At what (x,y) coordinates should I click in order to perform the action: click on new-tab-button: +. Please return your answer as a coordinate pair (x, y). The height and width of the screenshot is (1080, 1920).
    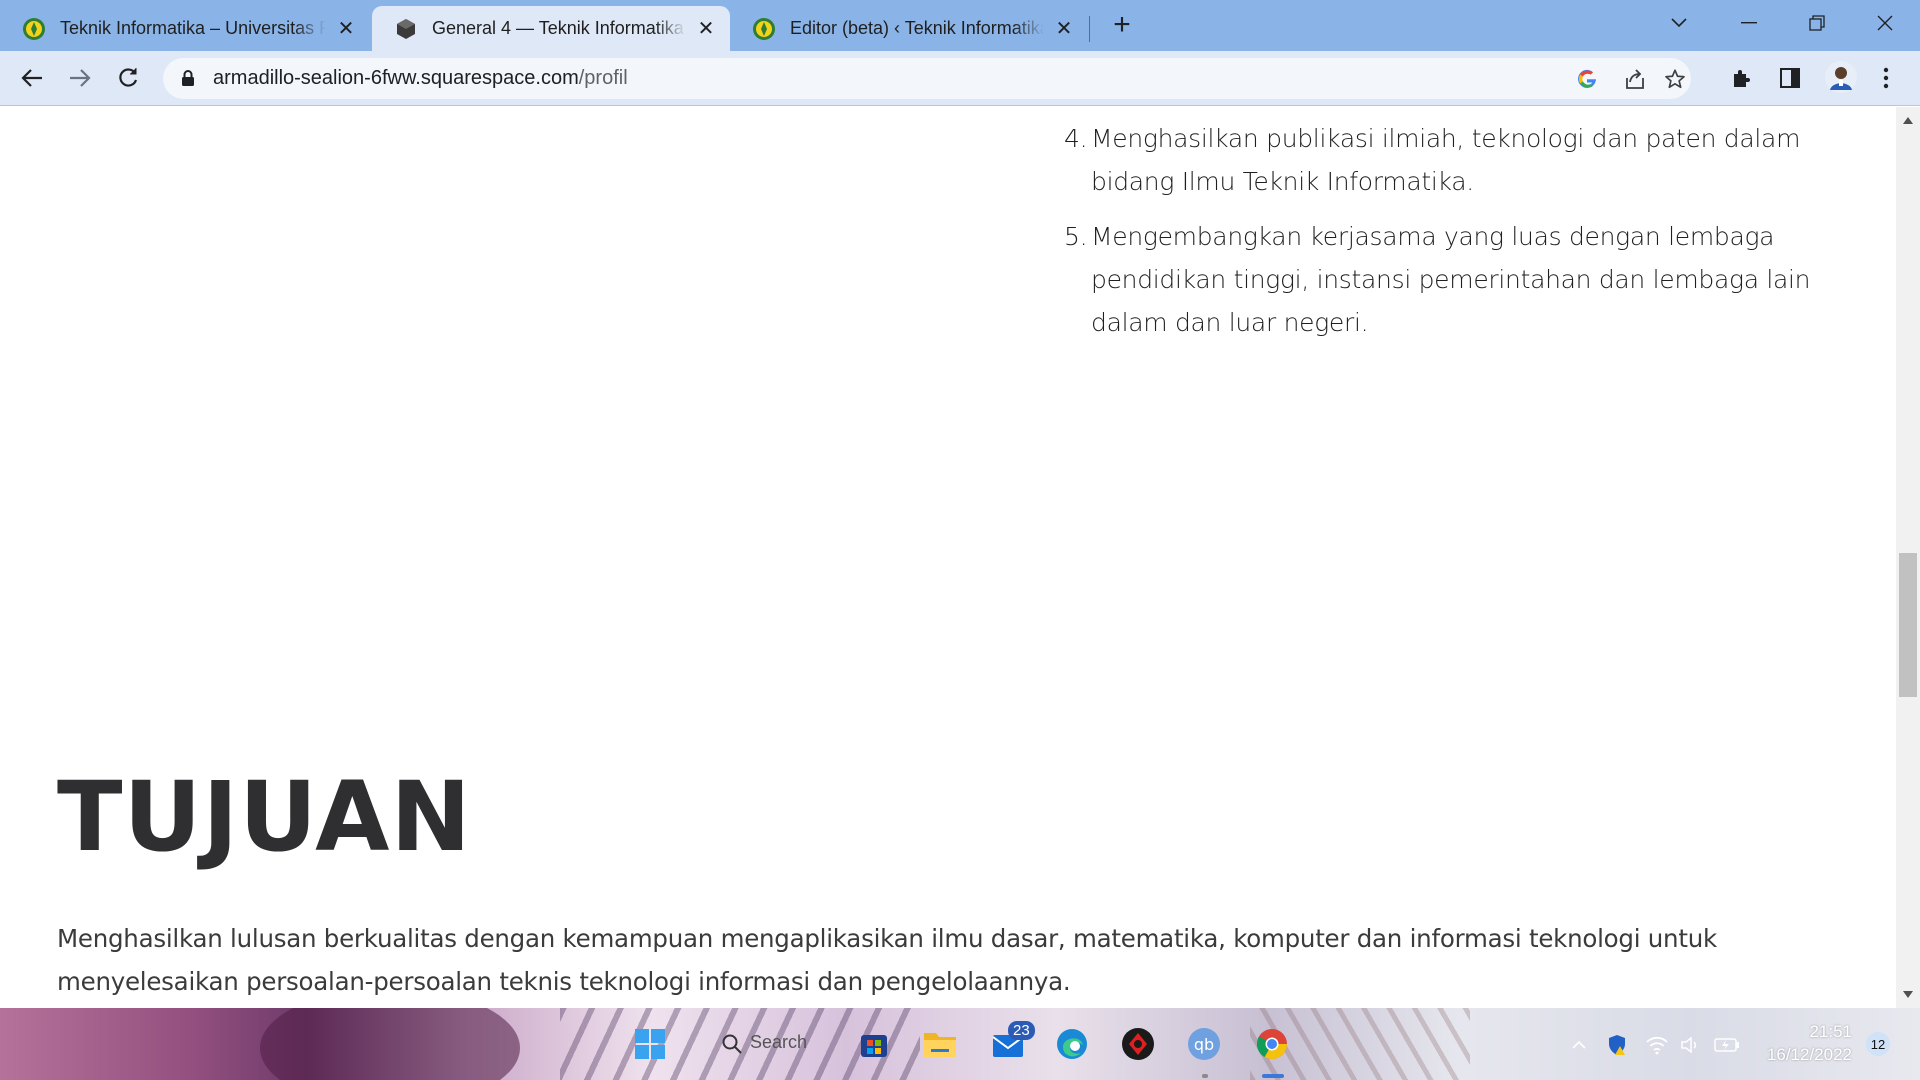
    Looking at the image, I should click on (1122, 26).